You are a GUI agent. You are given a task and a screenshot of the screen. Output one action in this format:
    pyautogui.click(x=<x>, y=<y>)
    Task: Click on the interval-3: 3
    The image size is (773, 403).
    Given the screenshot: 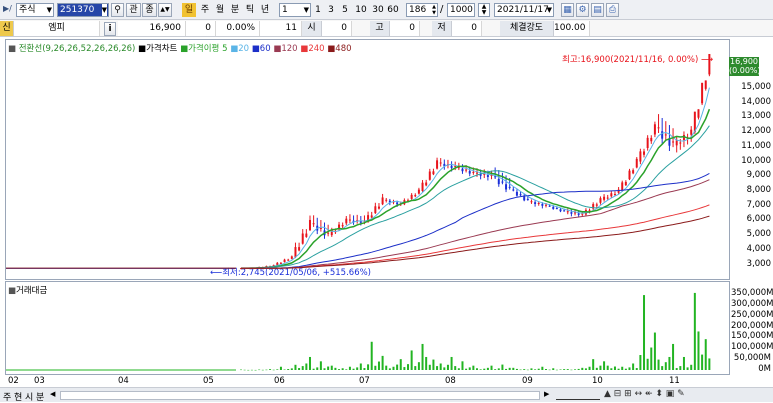 What is the action you would take?
    pyautogui.click(x=331, y=10)
    